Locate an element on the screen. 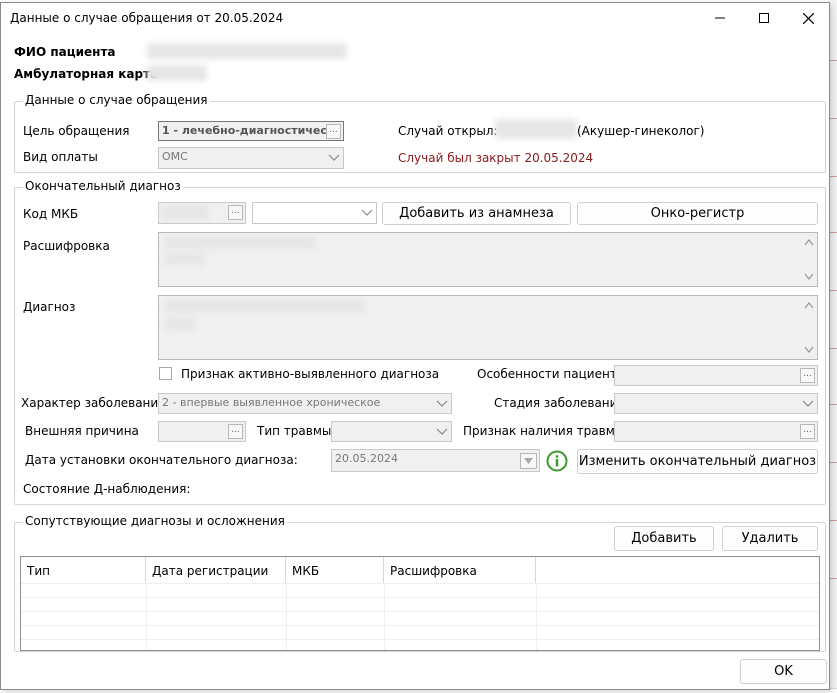  add-related-button: Добавить is located at coordinates (664, 538).